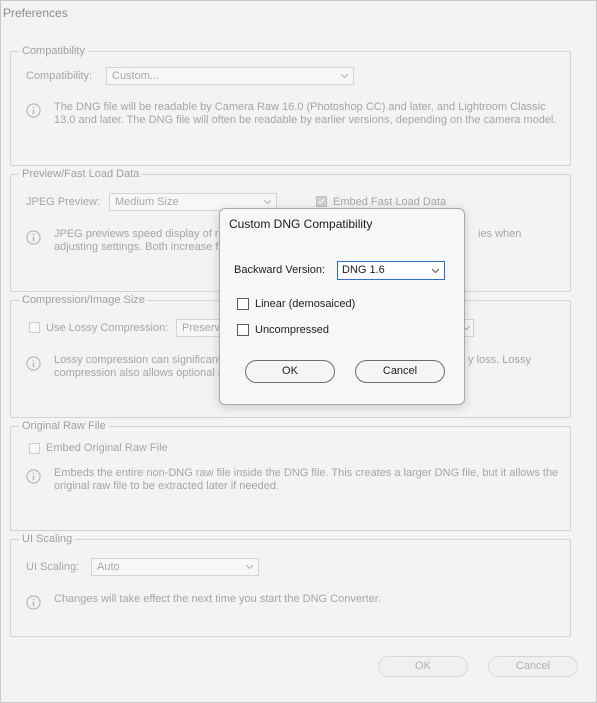 The width and height of the screenshot is (597, 703). Describe the element at coordinates (292, 330) in the screenshot. I see `uncompressed-label: Uncompressed` at that location.